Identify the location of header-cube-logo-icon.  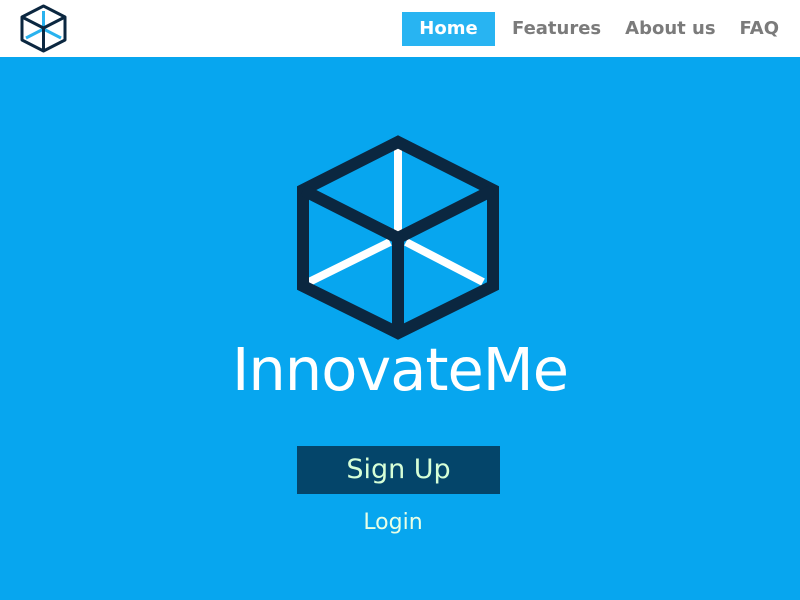
(43, 28).